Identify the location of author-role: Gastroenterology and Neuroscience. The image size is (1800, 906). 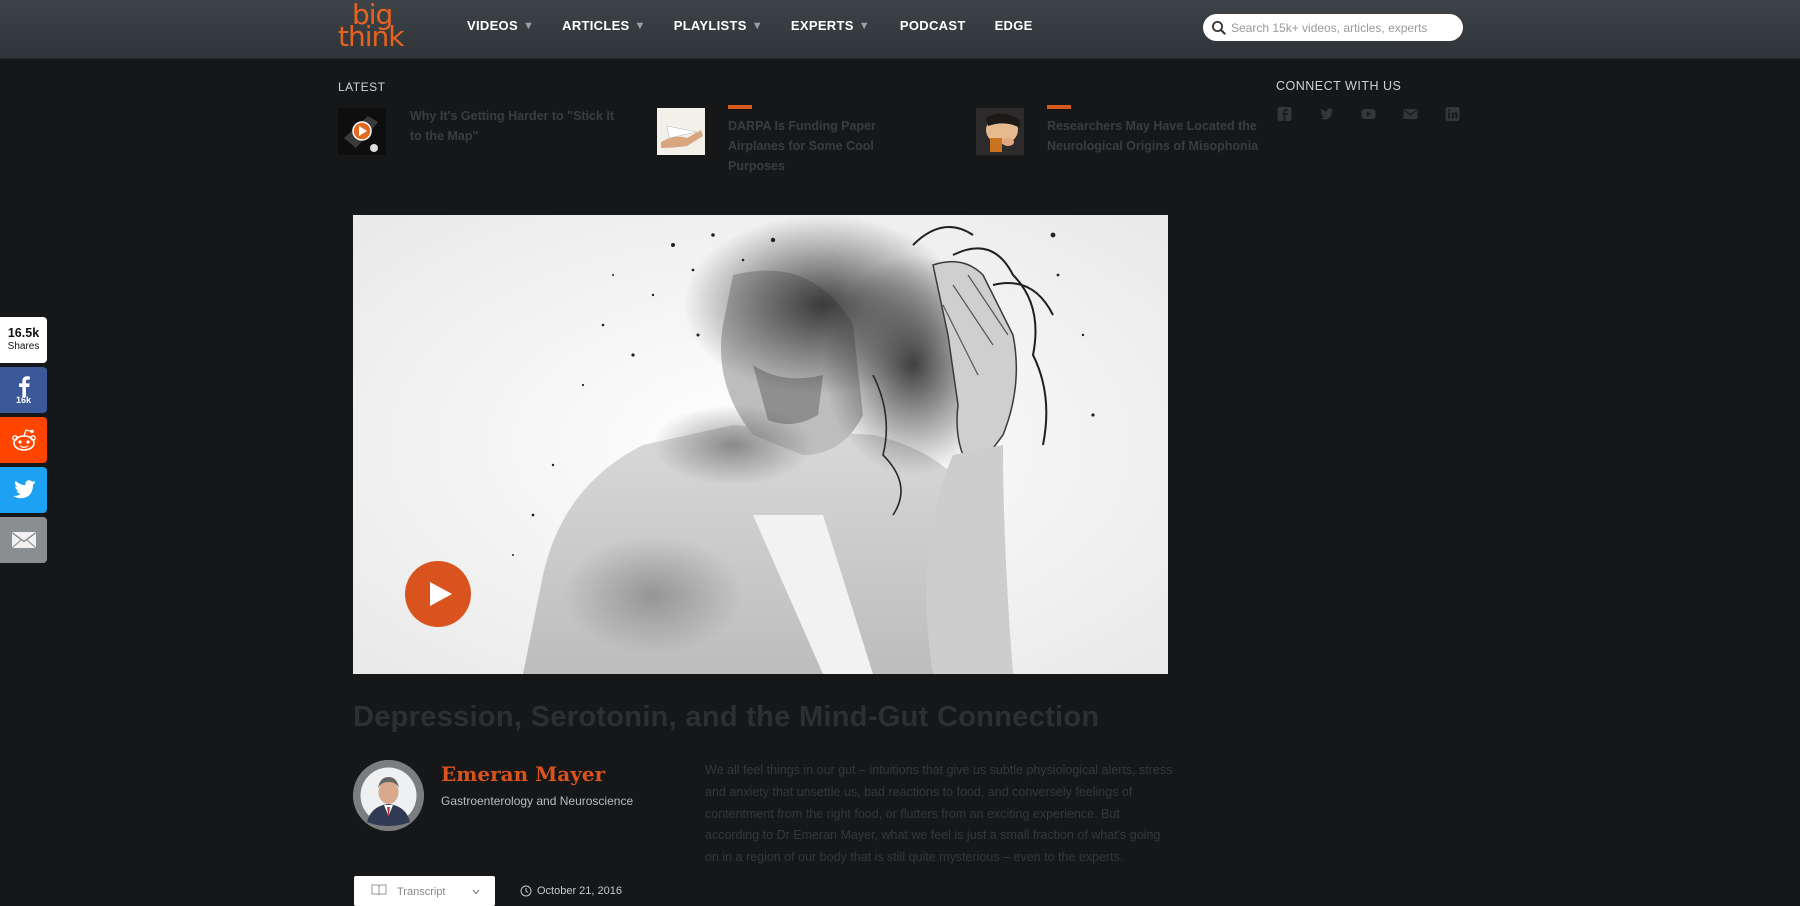
(537, 801).